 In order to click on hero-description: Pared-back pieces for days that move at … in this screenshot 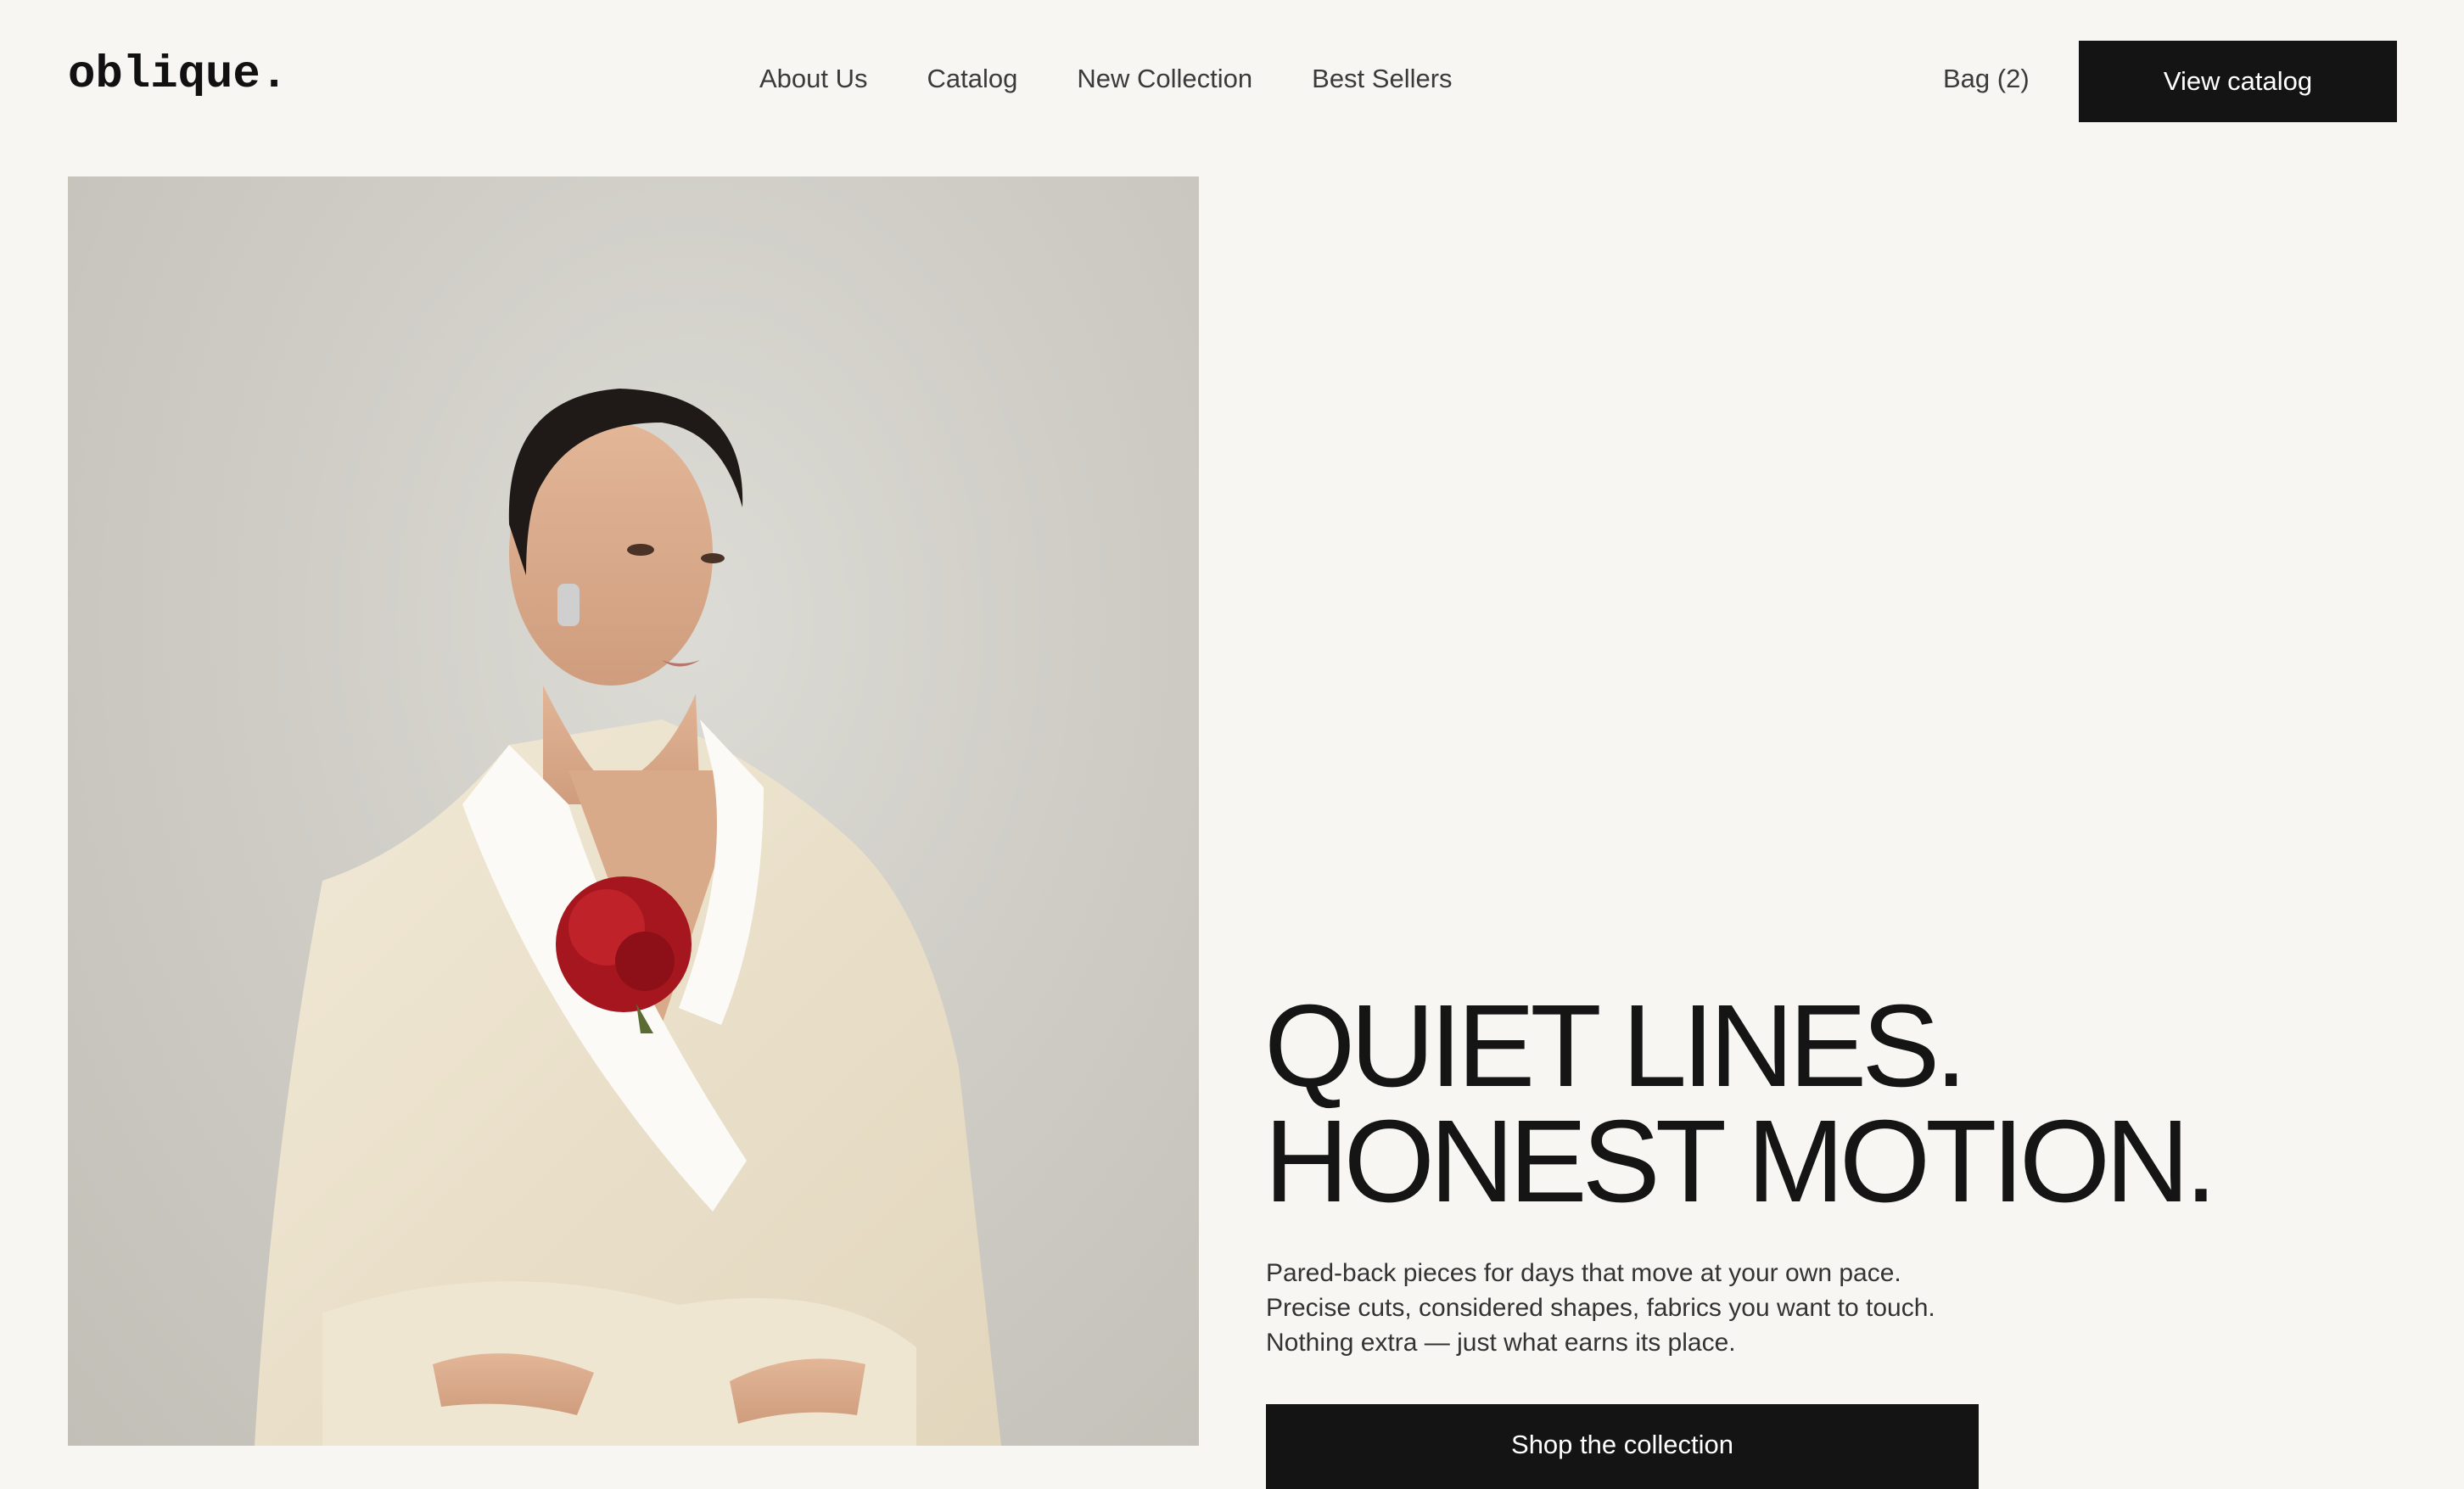, I will do `click(1601, 1308)`.